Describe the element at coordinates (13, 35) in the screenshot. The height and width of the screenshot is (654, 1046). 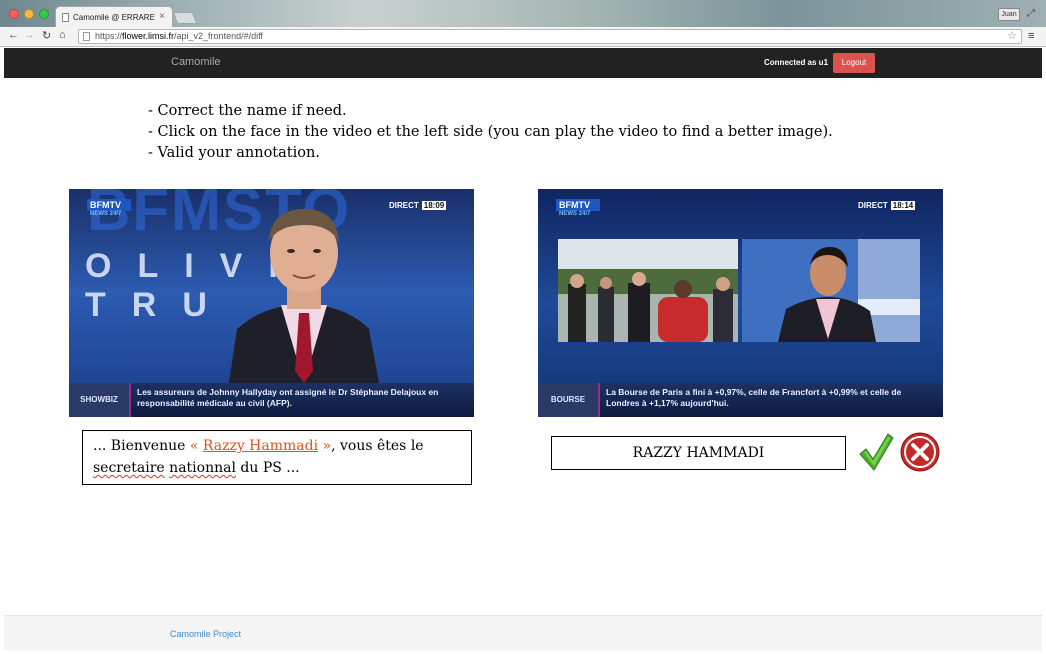
I see `back-icon: ←` at that location.